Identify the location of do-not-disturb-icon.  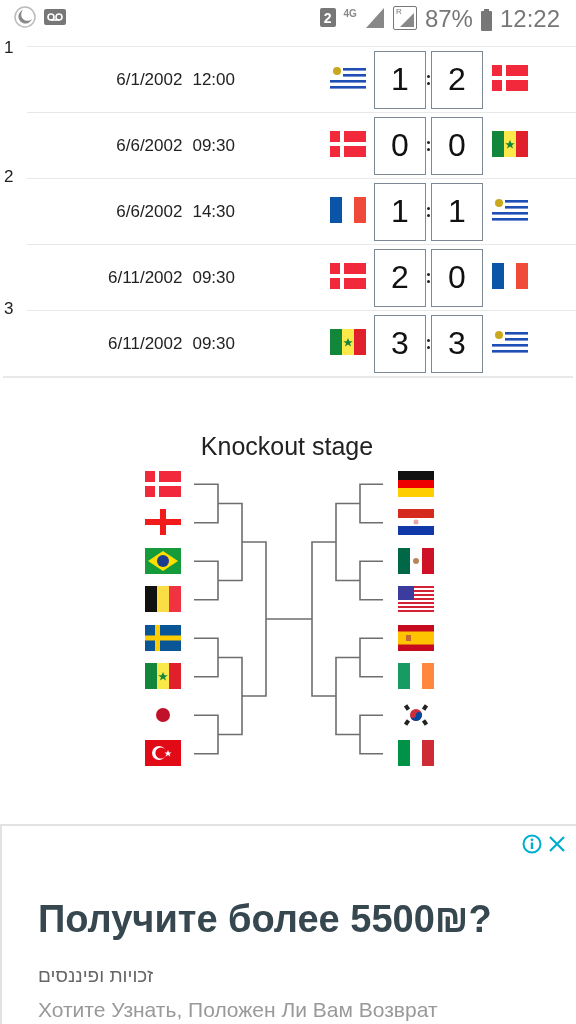
(25, 17).